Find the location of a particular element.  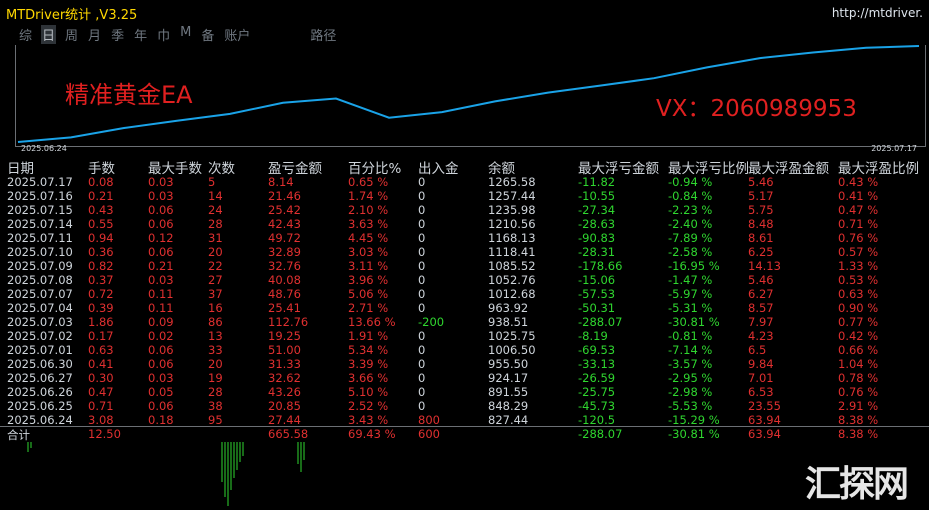

table-cell: 13.66 % is located at coordinates (372, 322).